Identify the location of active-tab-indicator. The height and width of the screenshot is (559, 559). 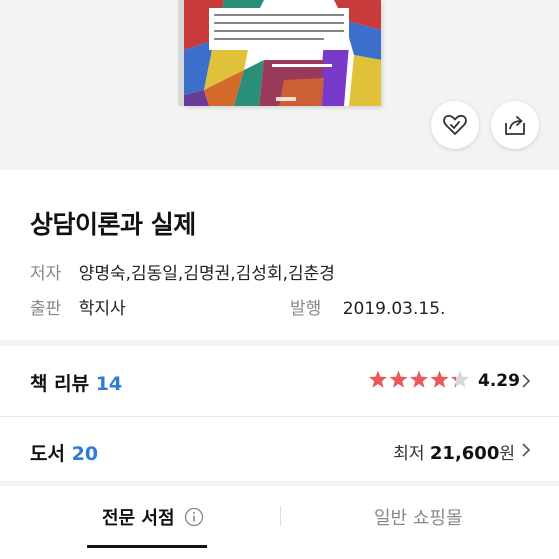
(147, 546).